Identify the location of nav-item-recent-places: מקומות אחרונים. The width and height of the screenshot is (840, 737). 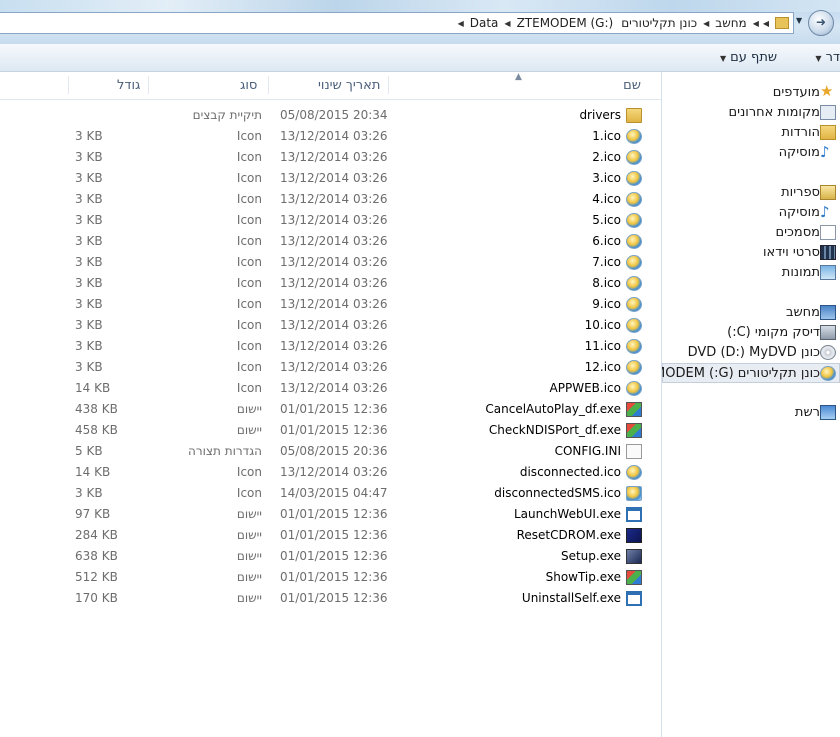
(774, 112).